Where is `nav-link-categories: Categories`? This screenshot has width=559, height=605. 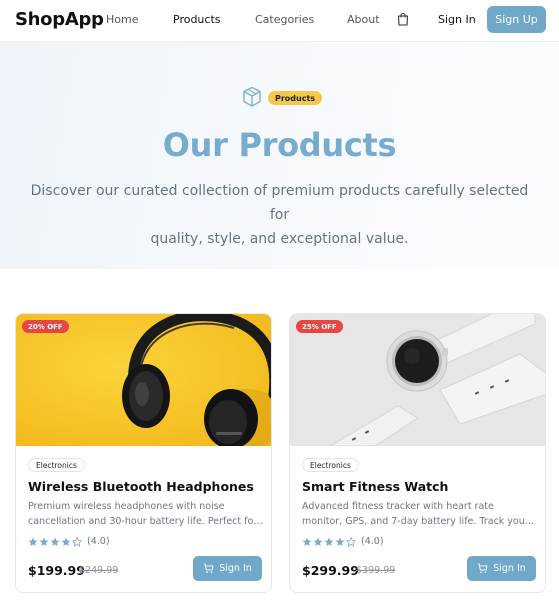 nav-link-categories: Categories is located at coordinates (284, 19).